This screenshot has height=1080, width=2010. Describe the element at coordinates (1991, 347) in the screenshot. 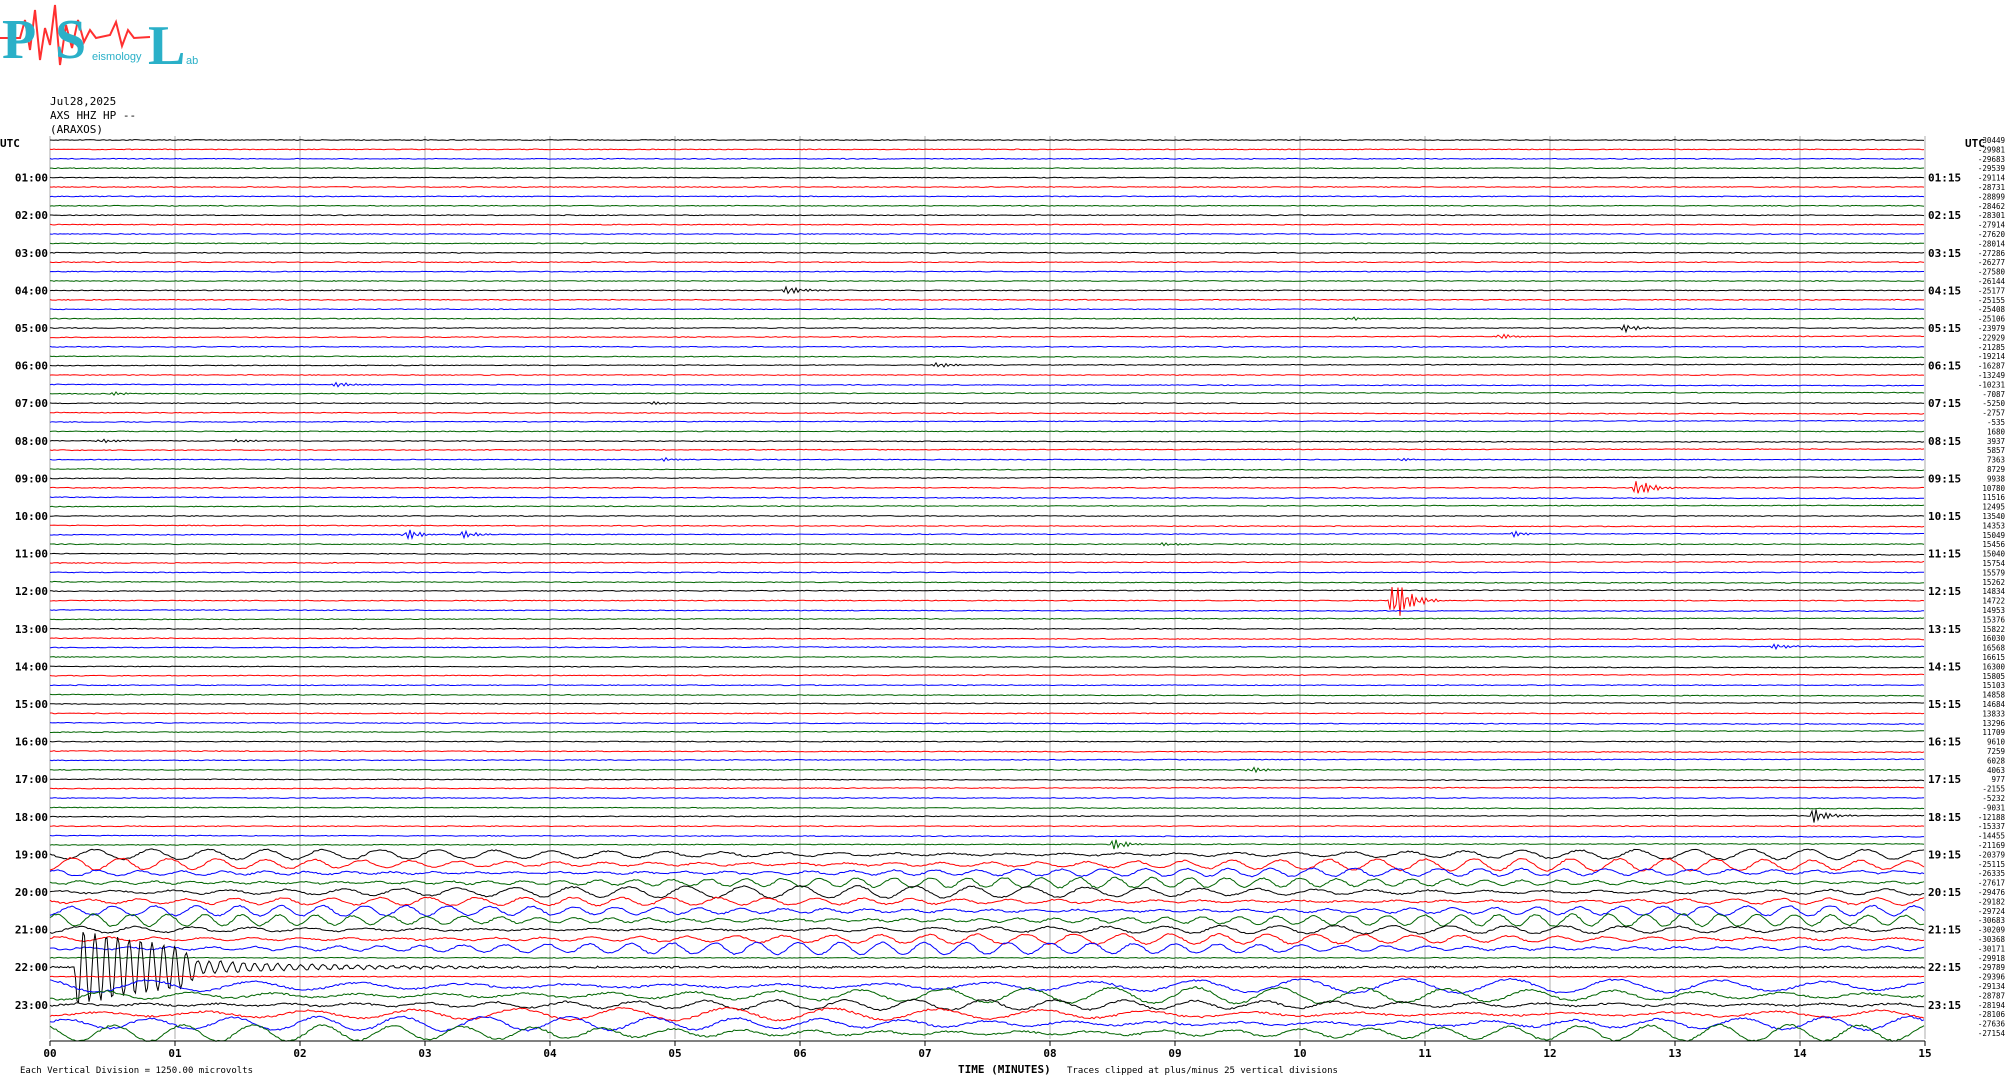

I see `trace-mean-label: -21285` at that location.